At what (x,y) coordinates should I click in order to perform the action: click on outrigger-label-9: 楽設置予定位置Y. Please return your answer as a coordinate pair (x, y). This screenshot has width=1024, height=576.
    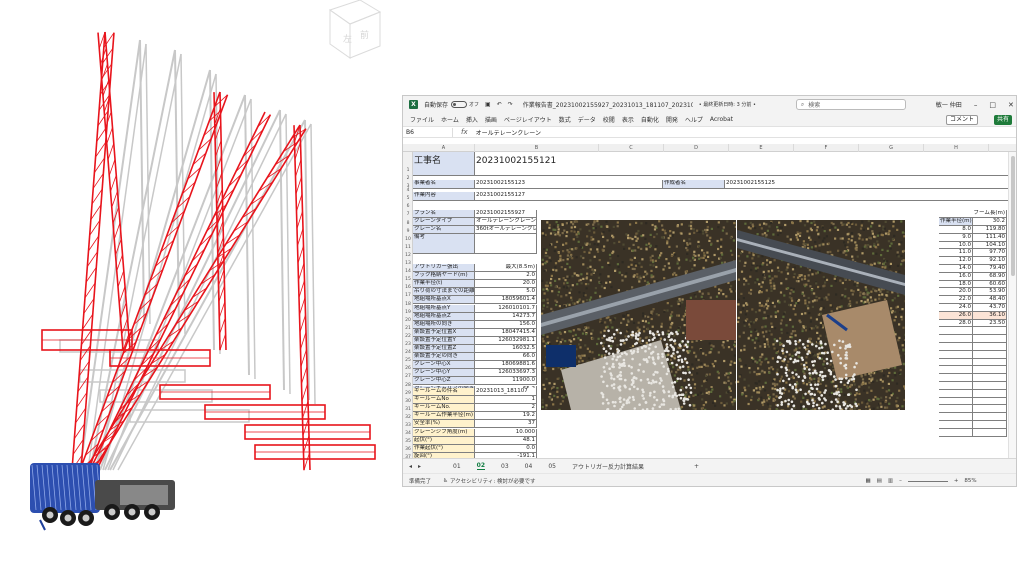
    Looking at the image, I should click on (444, 340).